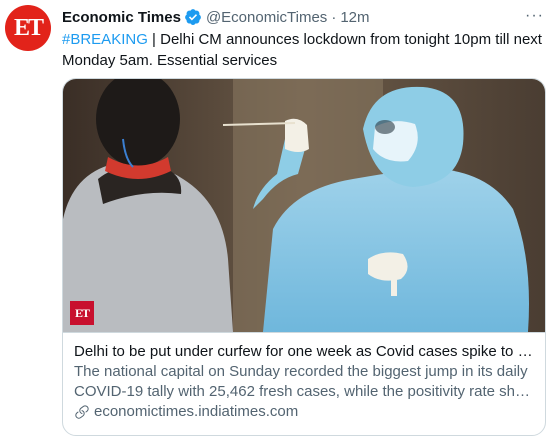 The image size is (554, 440). Describe the element at coordinates (105, 39) in the screenshot. I see `hashtag-link: #BREAKING` at that location.